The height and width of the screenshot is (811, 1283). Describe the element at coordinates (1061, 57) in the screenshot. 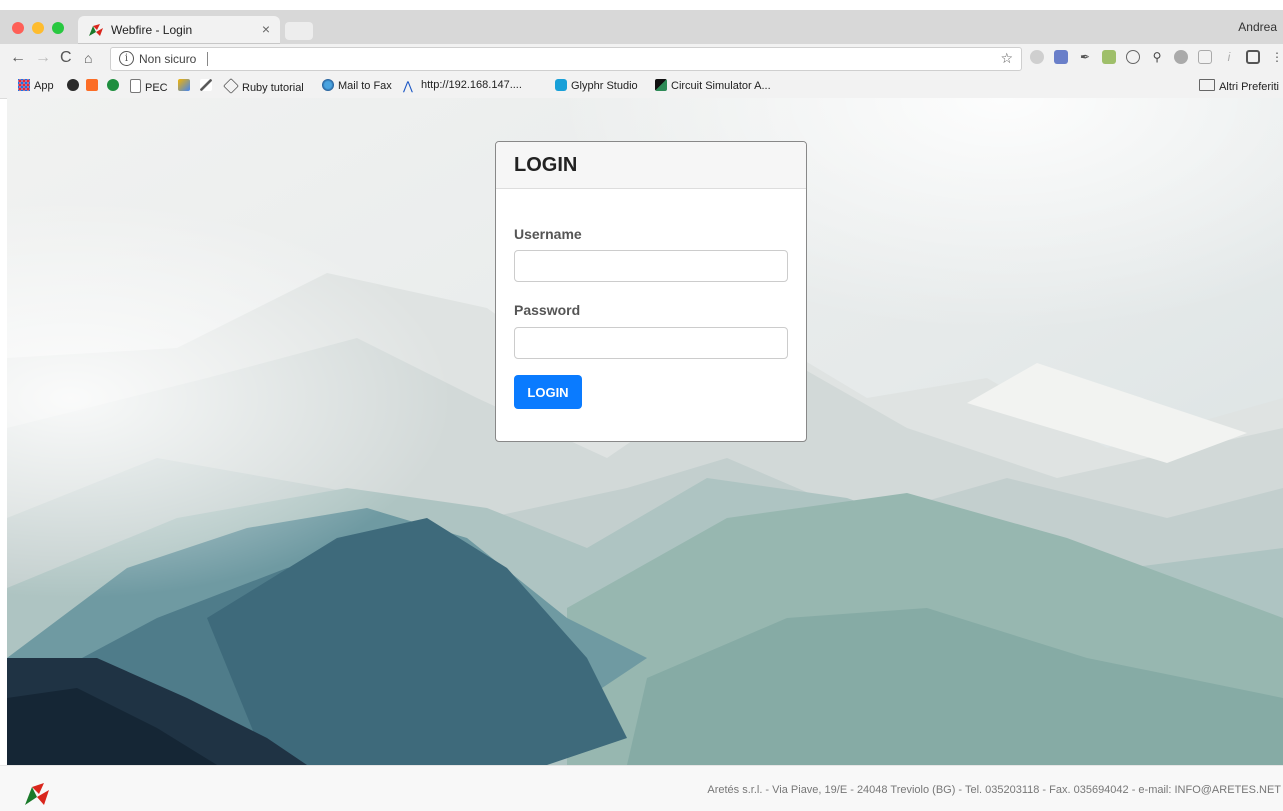

I see `extension-php-icon` at that location.